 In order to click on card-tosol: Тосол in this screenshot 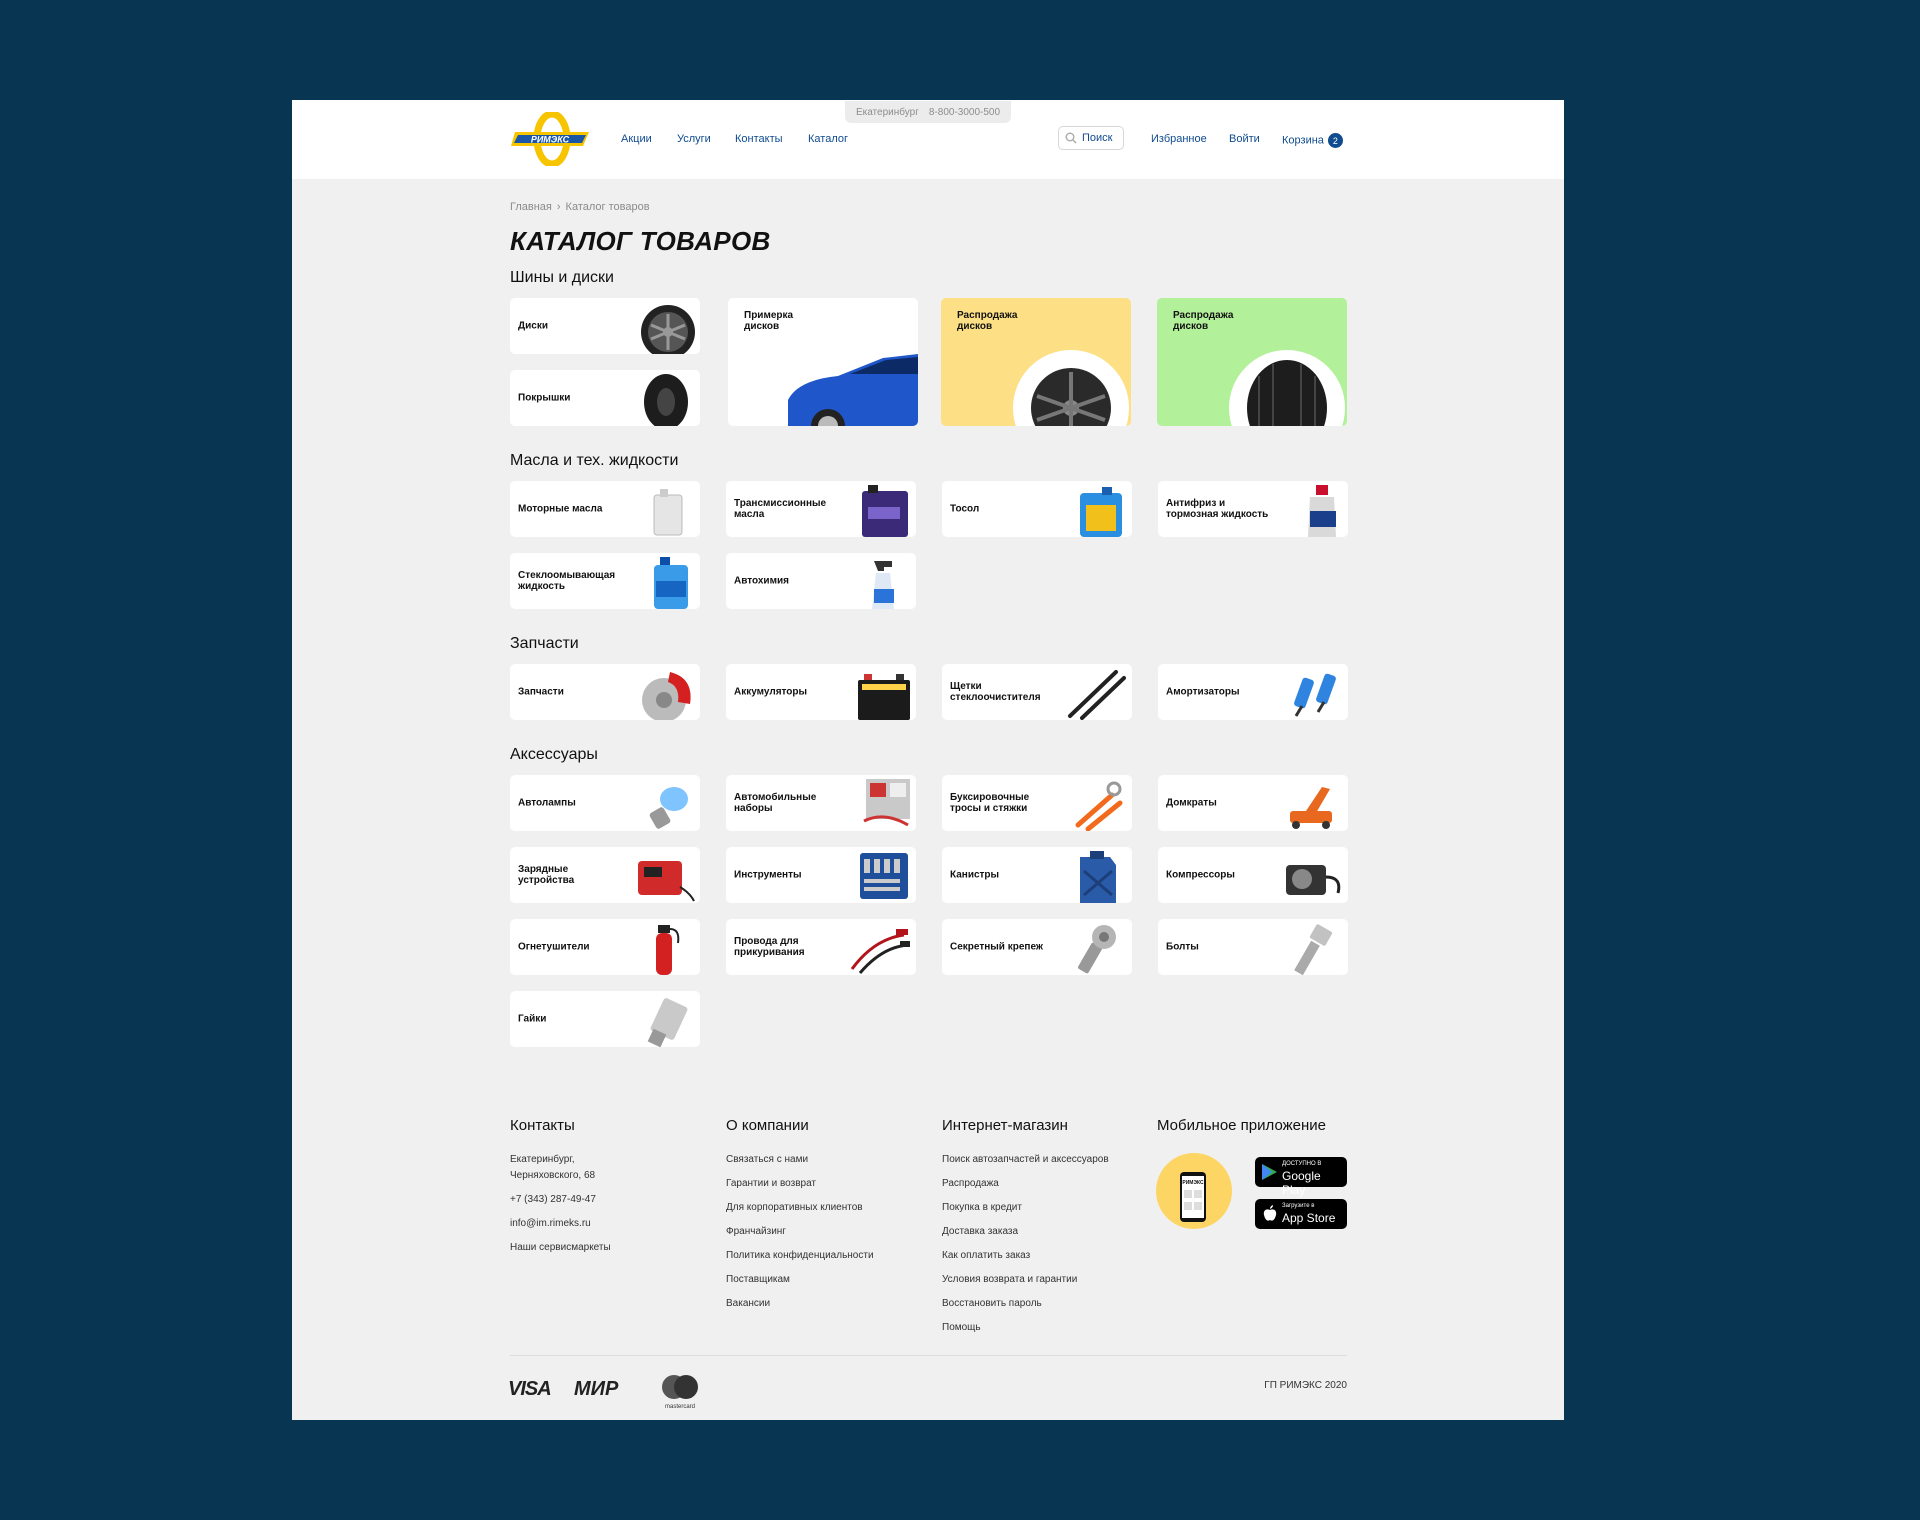, I will do `click(1037, 509)`.